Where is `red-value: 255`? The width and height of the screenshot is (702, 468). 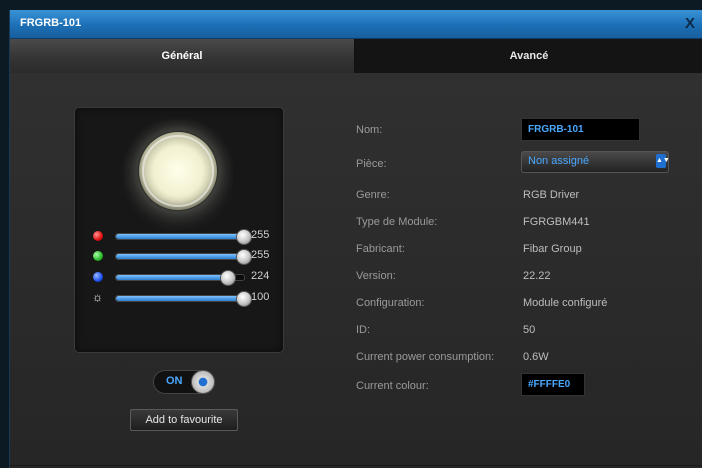
red-value: 255 is located at coordinates (260, 235).